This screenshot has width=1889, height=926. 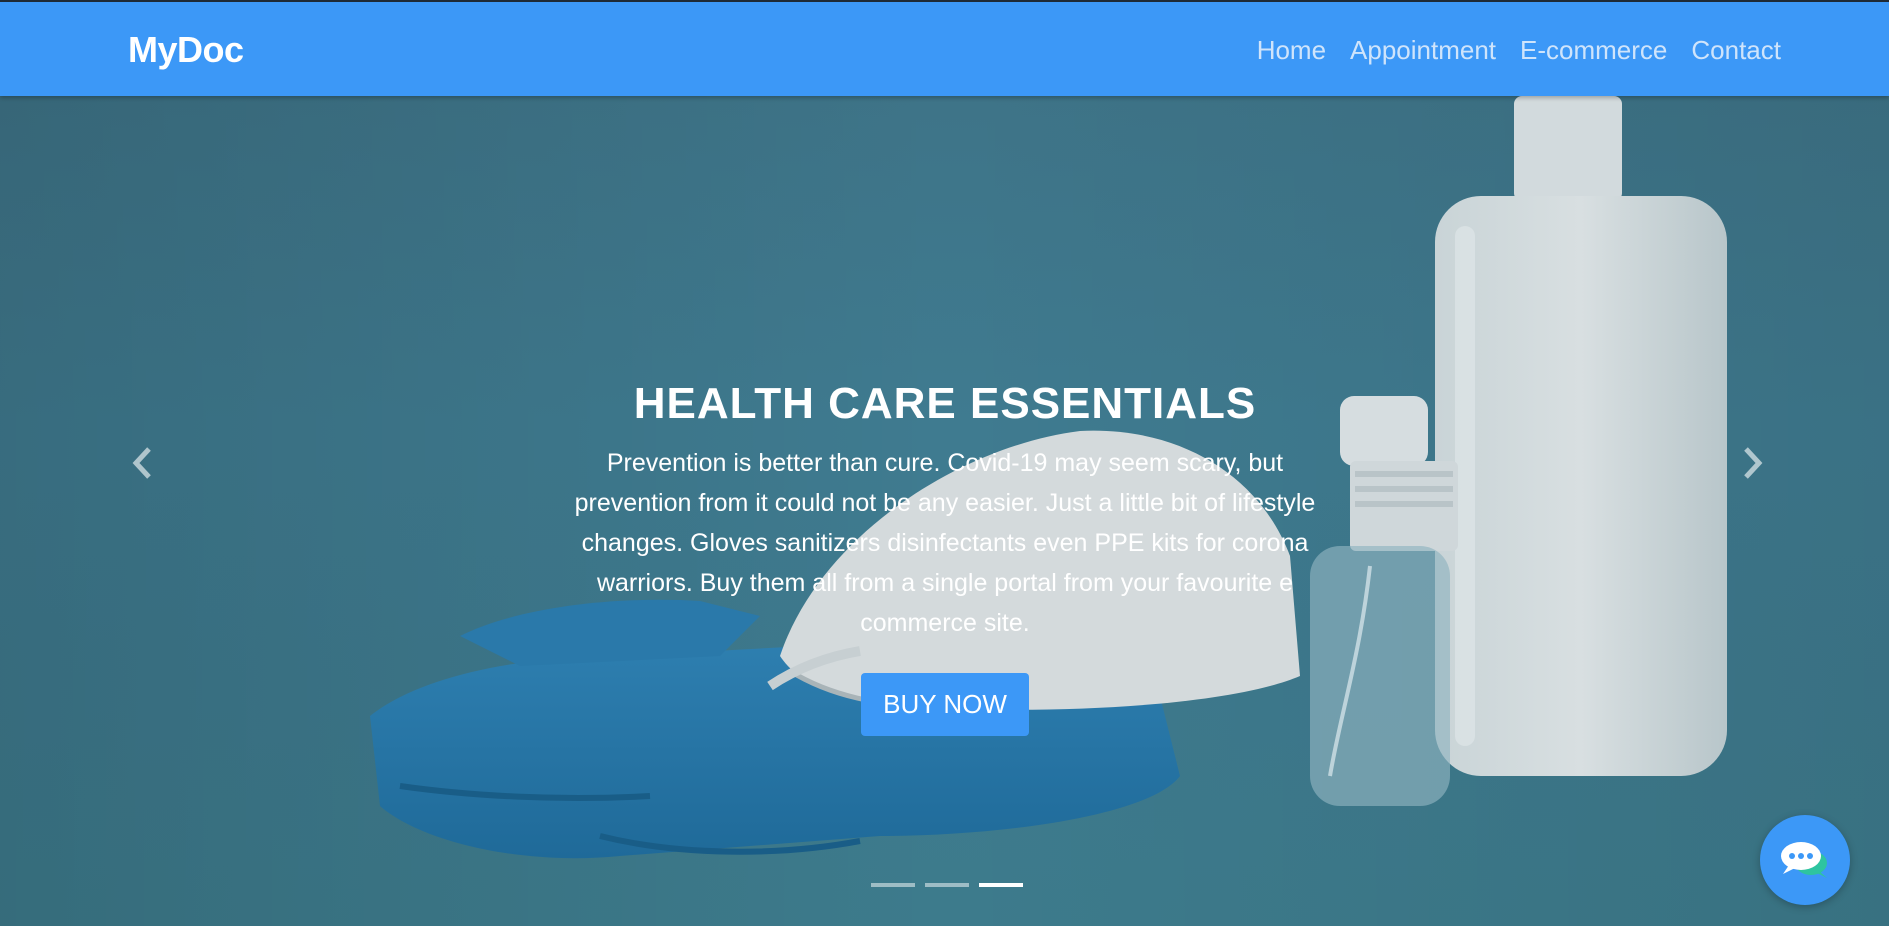 What do you see at coordinates (945, 704) in the screenshot?
I see `buy-now-button: BUY NOW` at bounding box center [945, 704].